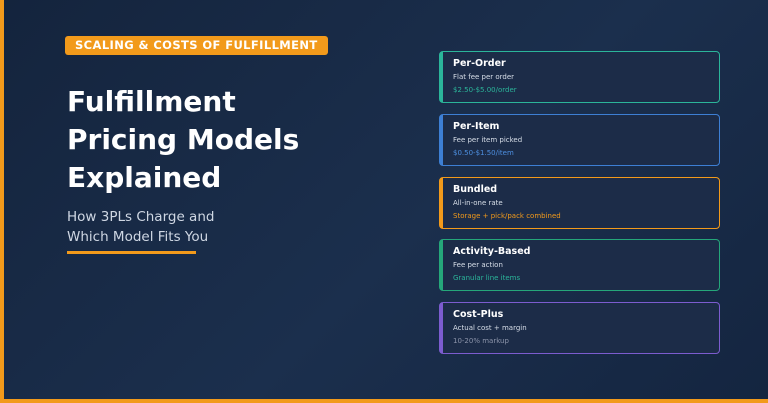 This screenshot has width=768, height=403. Describe the element at coordinates (507, 216) in the screenshot. I see `card-detail: Storage + pick/pack combined` at that location.